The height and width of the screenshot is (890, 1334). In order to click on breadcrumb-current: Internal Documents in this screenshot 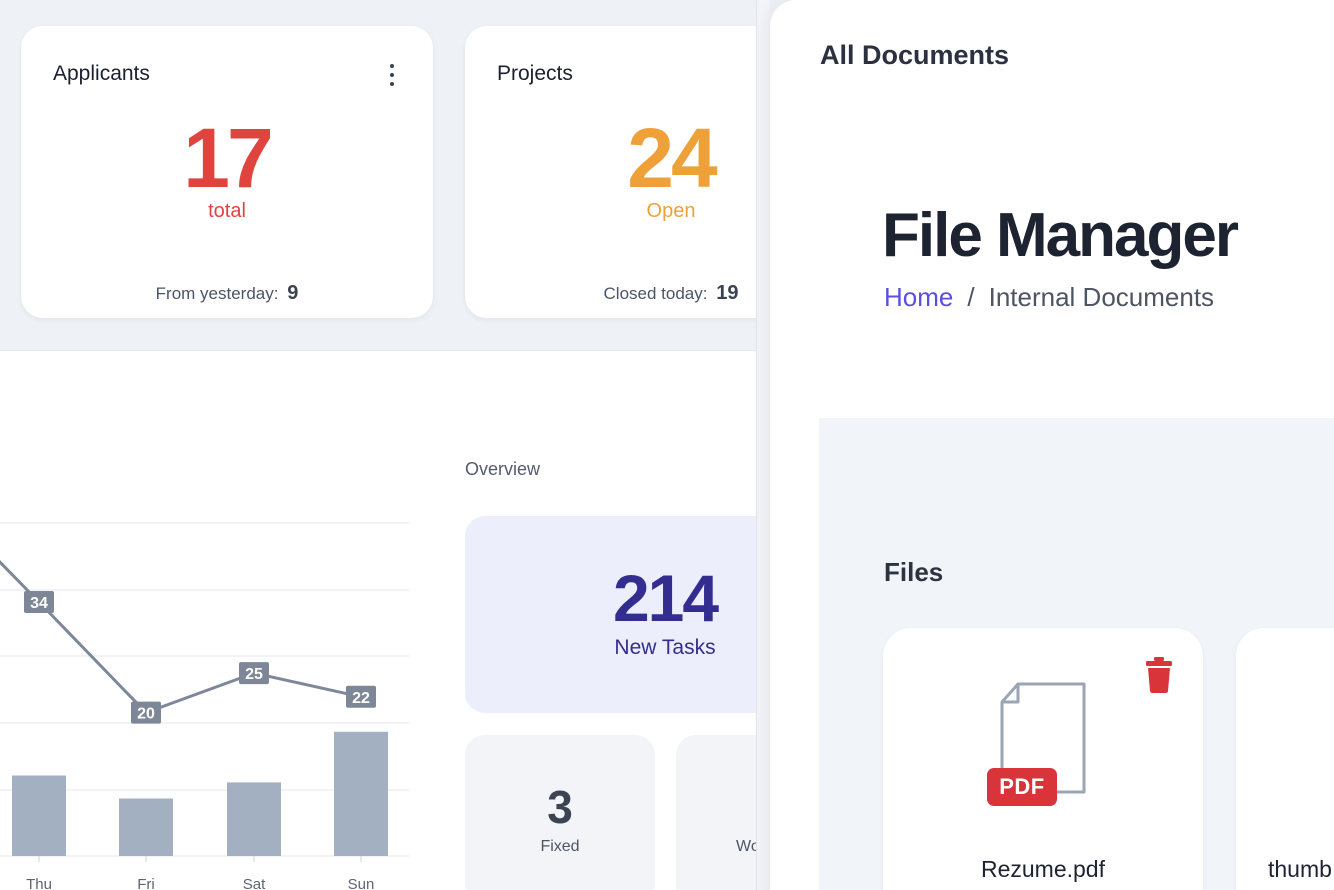, I will do `click(1101, 297)`.